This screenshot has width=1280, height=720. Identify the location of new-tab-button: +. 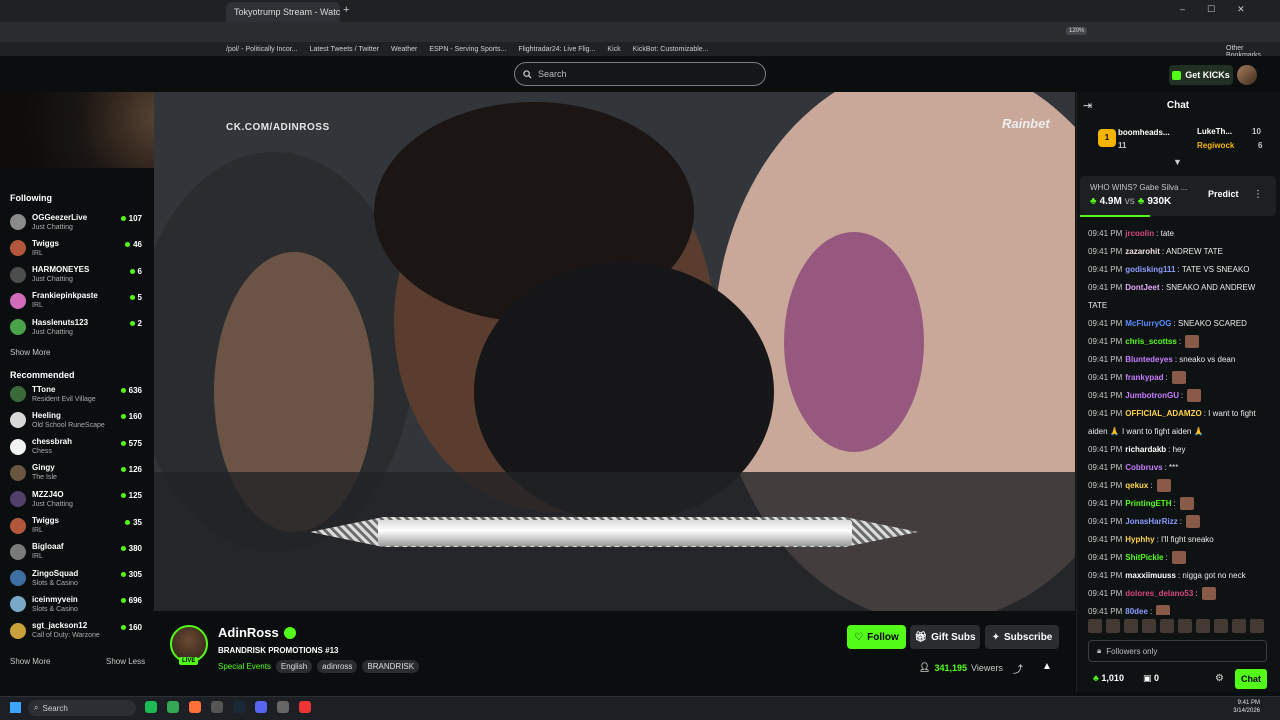
(346, 10).